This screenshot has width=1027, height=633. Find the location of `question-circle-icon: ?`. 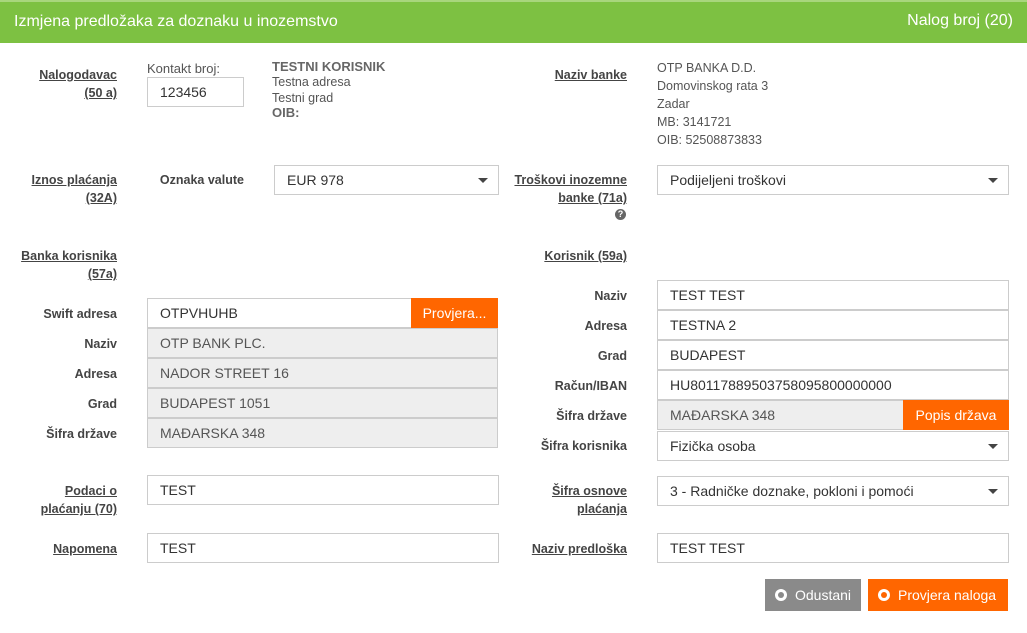

question-circle-icon: ? is located at coordinates (620, 214).